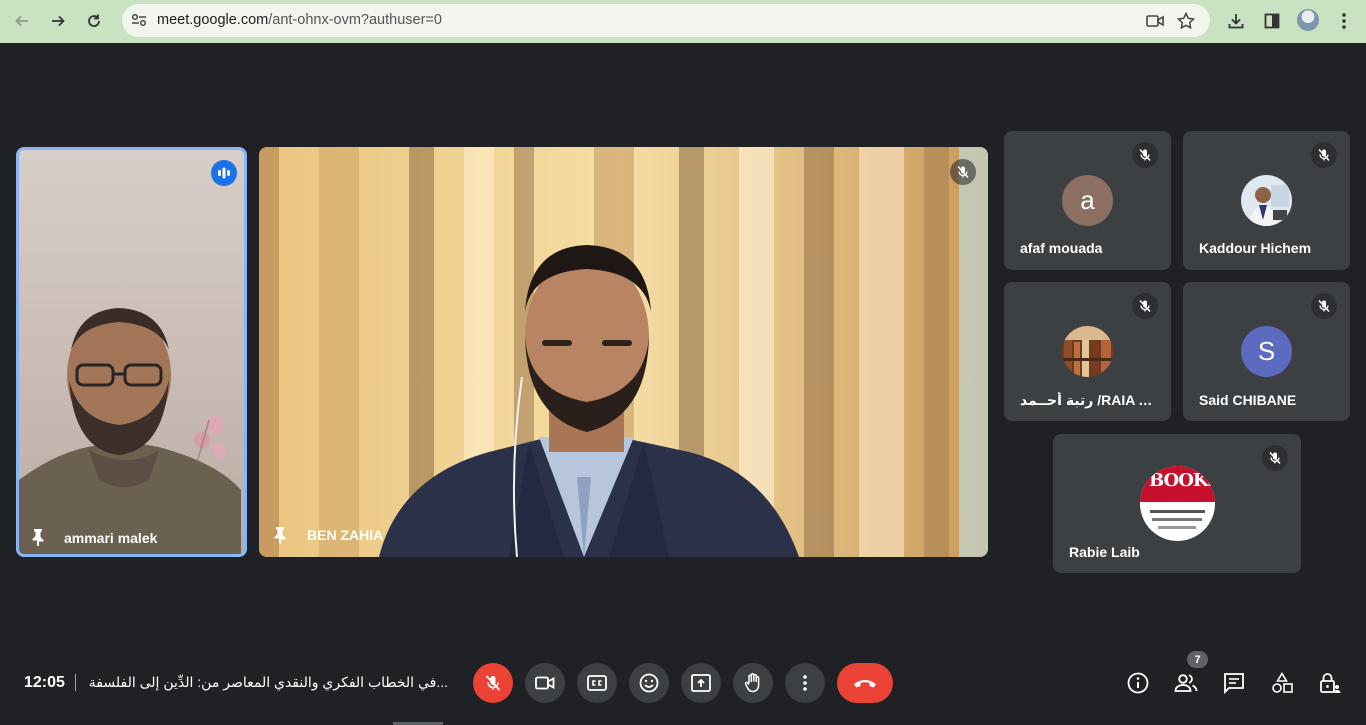 The height and width of the screenshot is (725, 1366). Describe the element at coordinates (1061, 248) in the screenshot. I see `participant-name: afaf mouada` at that location.